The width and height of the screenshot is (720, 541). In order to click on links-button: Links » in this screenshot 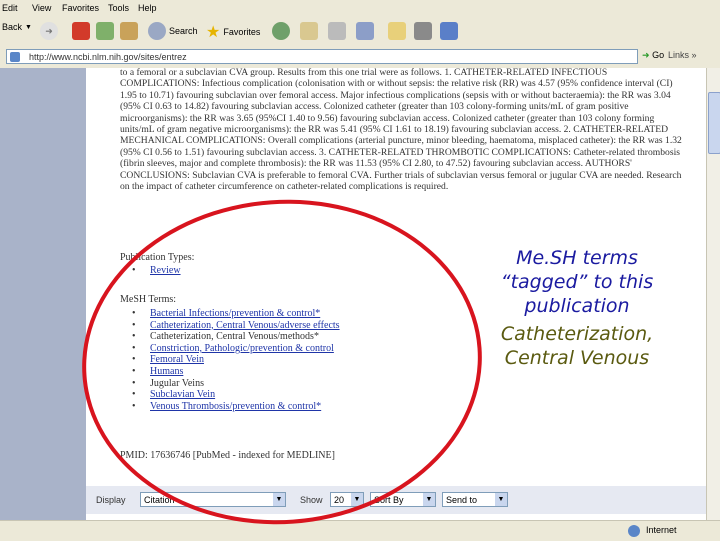, I will do `click(682, 55)`.